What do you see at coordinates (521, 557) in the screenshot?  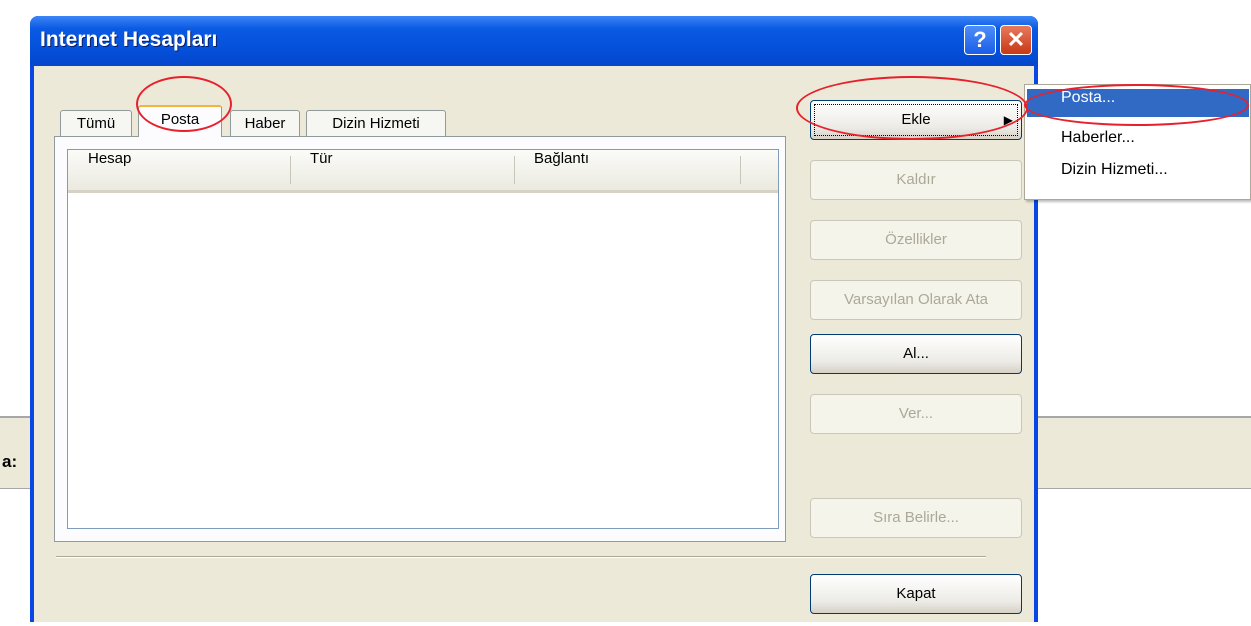 I see `divider` at bounding box center [521, 557].